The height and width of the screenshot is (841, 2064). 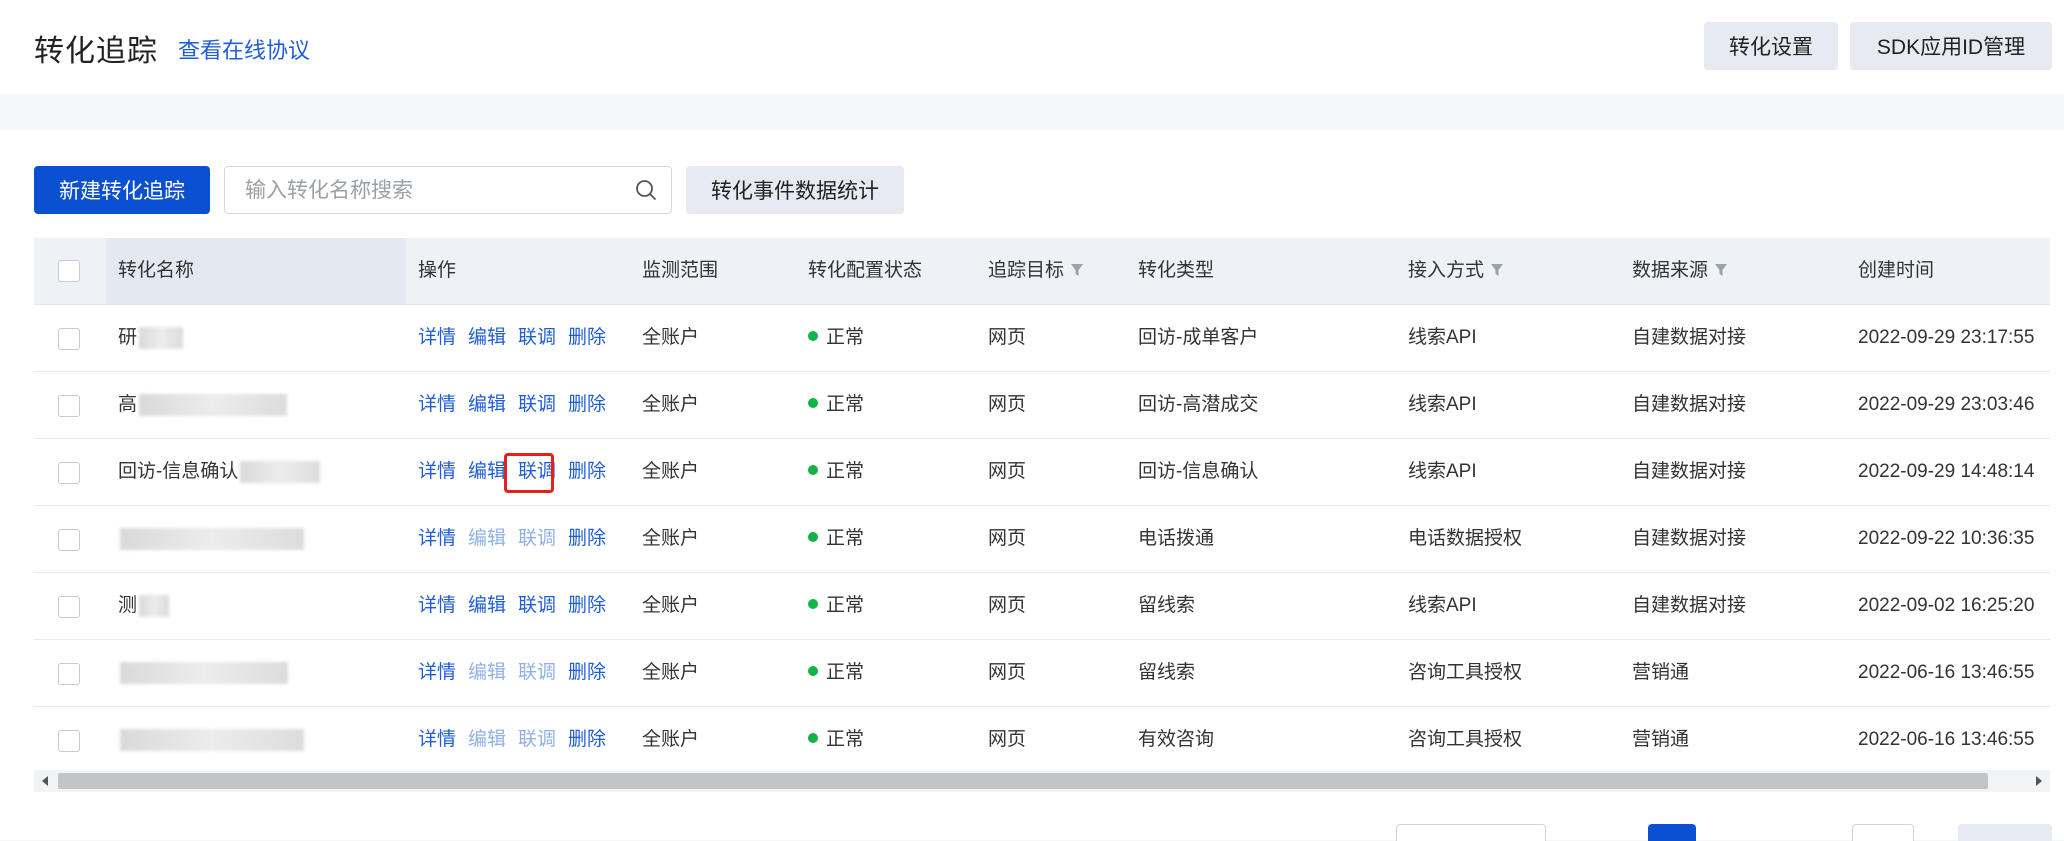 What do you see at coordinates (2005, 832) in the screenshot?
I see `page-jump-button` at bounding box center [2005, 832].